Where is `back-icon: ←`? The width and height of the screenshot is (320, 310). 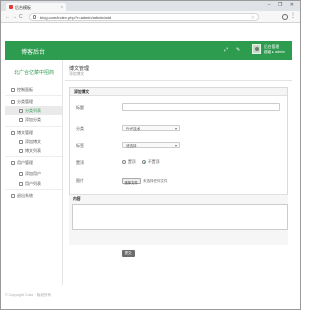 back-icon: ← is located at coordinates (7, 17).